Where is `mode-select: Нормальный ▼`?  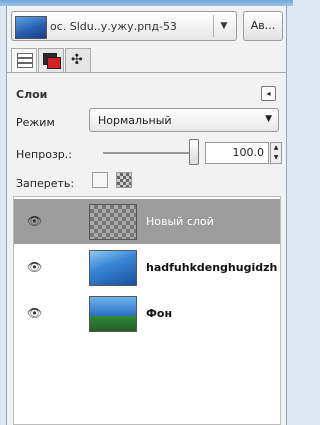
mode-select: Нормальный ▼ is located at coordinates (184, 120).